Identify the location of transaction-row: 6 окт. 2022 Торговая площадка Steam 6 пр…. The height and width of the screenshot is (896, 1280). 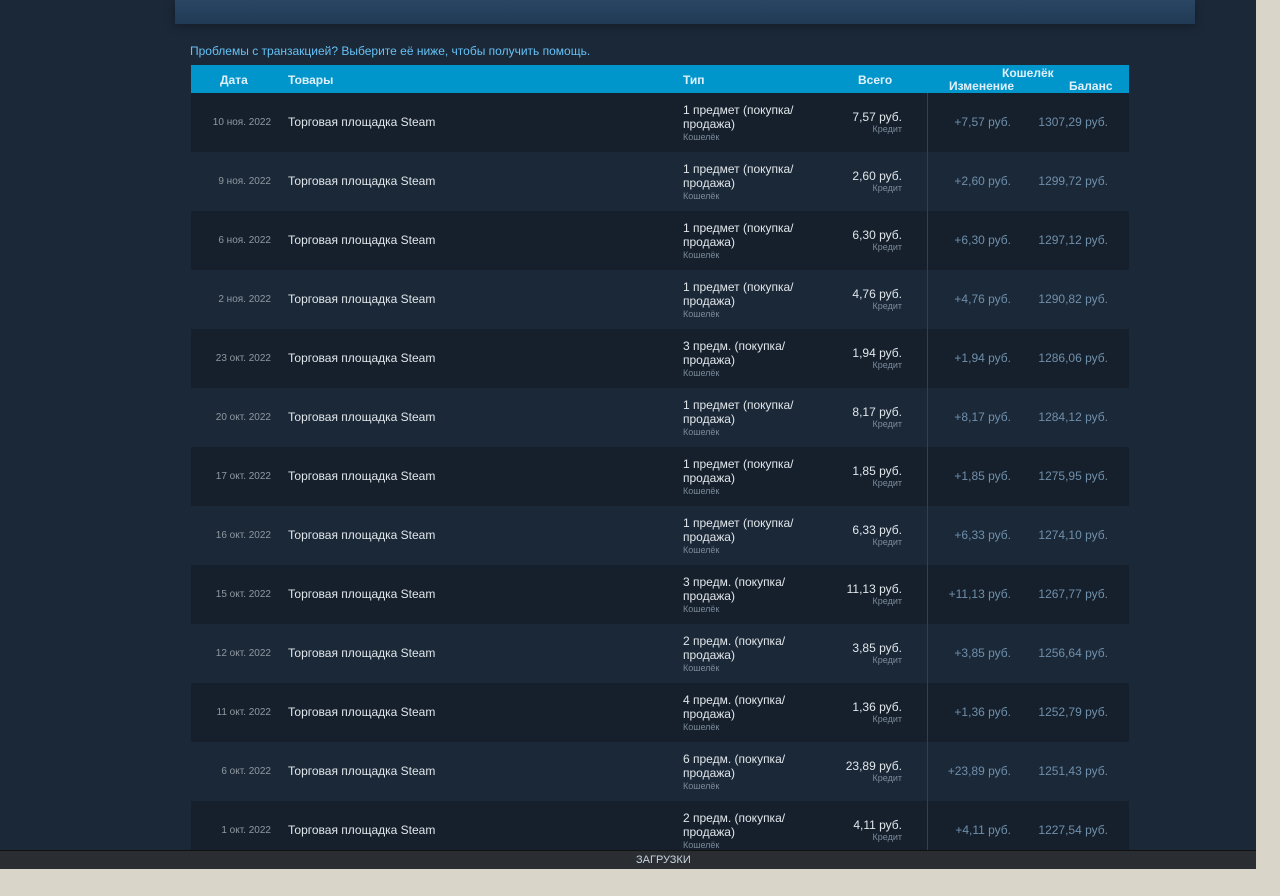
(660, 771).